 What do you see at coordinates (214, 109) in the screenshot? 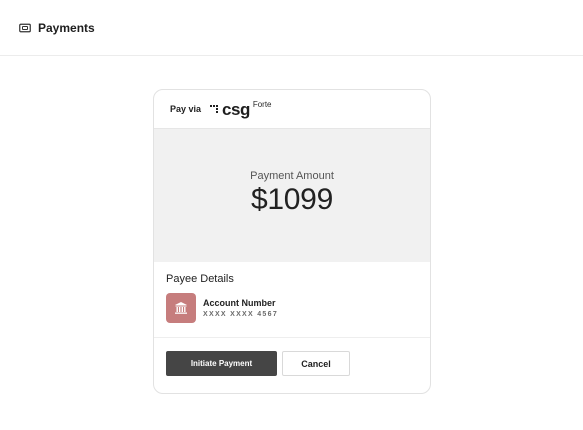
I see `csg-logo-dots-icon` at bounding box center [214, 109].